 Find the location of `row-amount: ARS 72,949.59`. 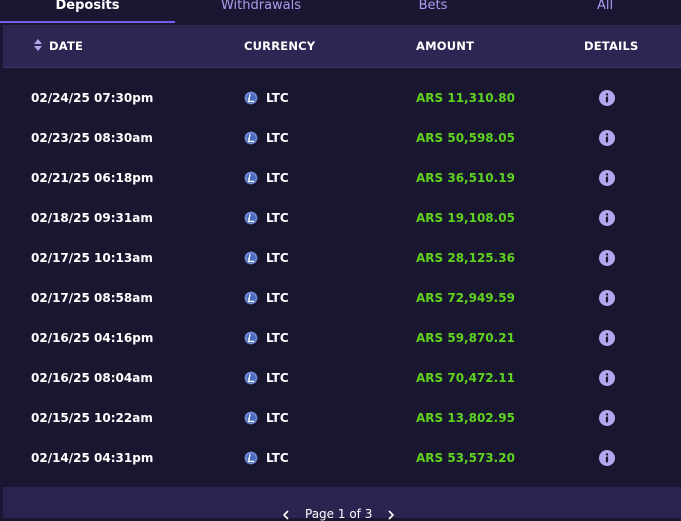

row-amount: ARS 72,949.59 is located at coordinates (465, 298).